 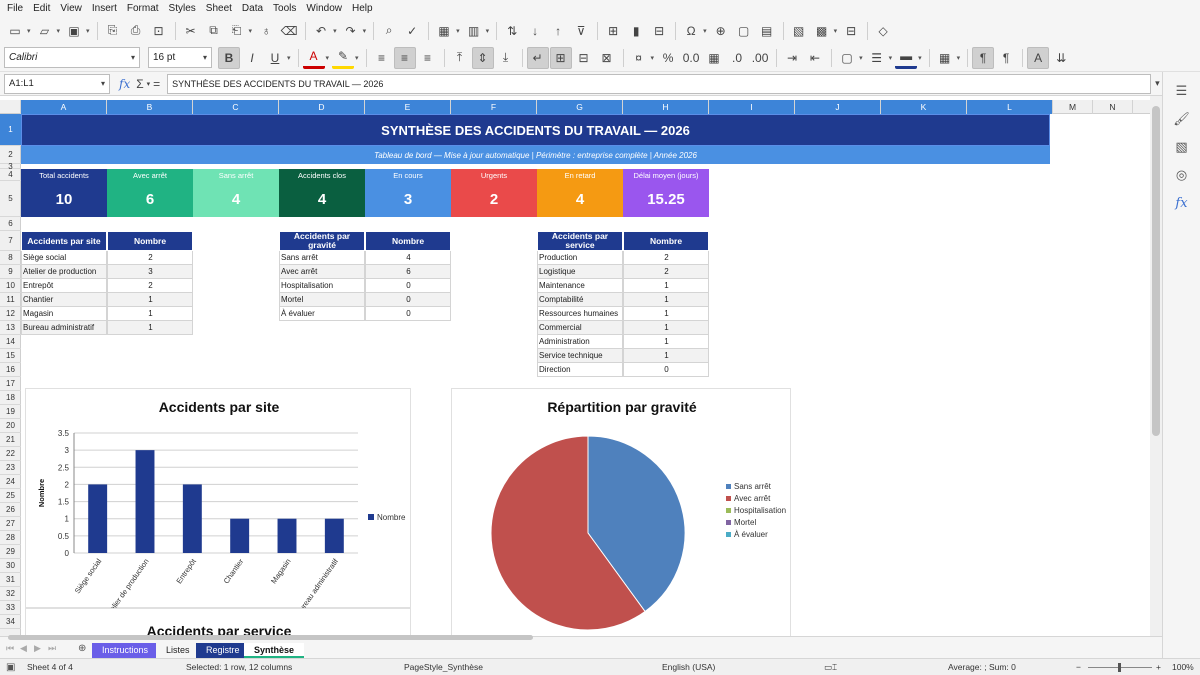 I want to click on row-header-22: 22, so click(x=10, y=454).